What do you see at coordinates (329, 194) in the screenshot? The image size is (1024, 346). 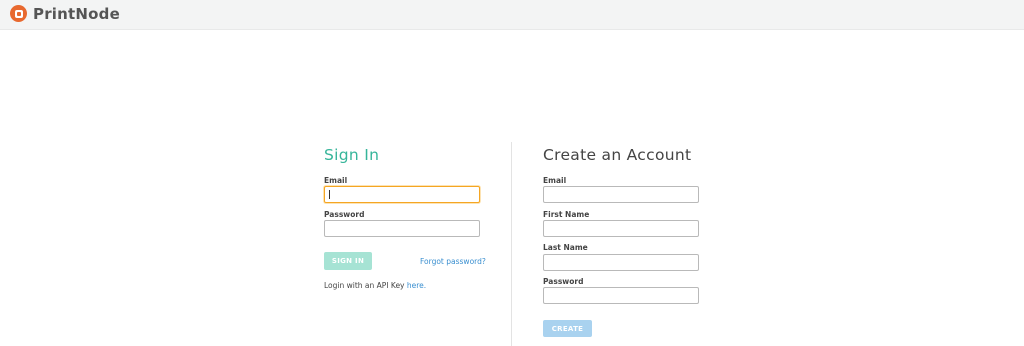 I see `text-caret` at bounding box center [329, 194].